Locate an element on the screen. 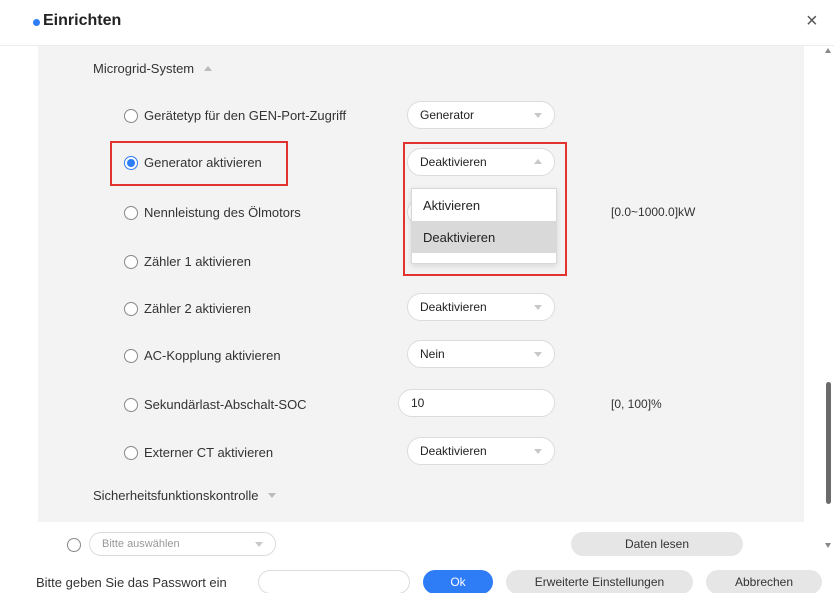 Image resolution: width=834 pixels, height=593 pixels. dialog-title: Einrichten is located at coordinates (82, 20).